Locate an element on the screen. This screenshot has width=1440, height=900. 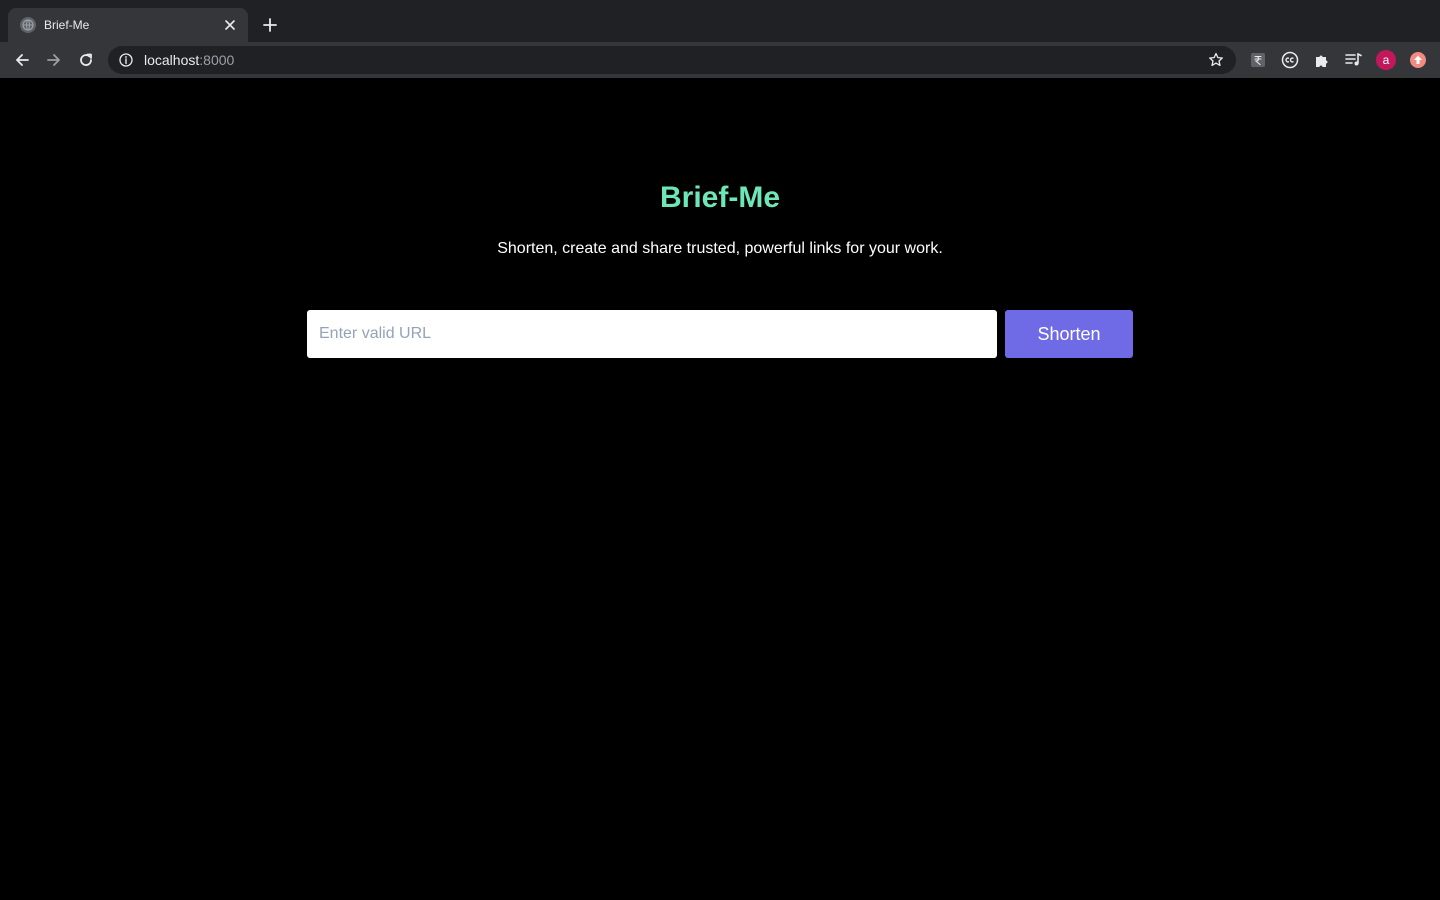
shorten-button: Shorten is located at coordinates (1069, 334).